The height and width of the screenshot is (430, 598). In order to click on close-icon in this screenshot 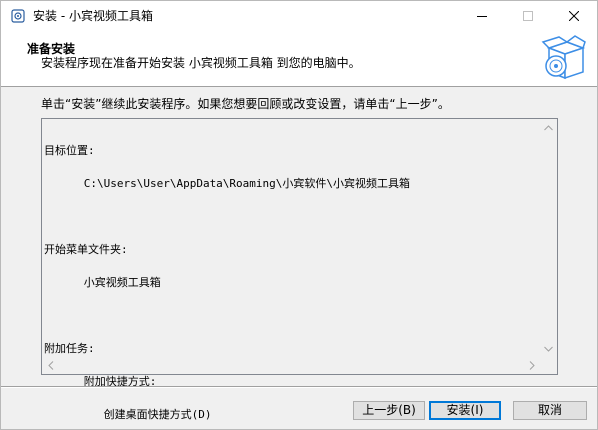, I will do `click(574, 16)`.